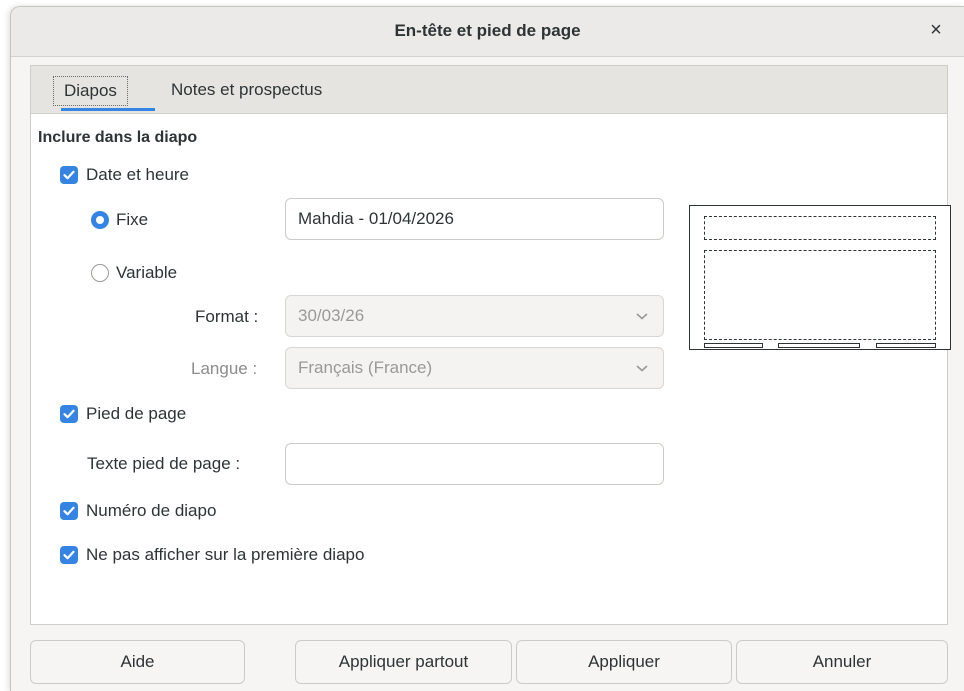 The width and height of the screenshot is (964, 691). Describe the element at coordinates (100, 220) in the screenshot. I see `fixed-radio` at that location.